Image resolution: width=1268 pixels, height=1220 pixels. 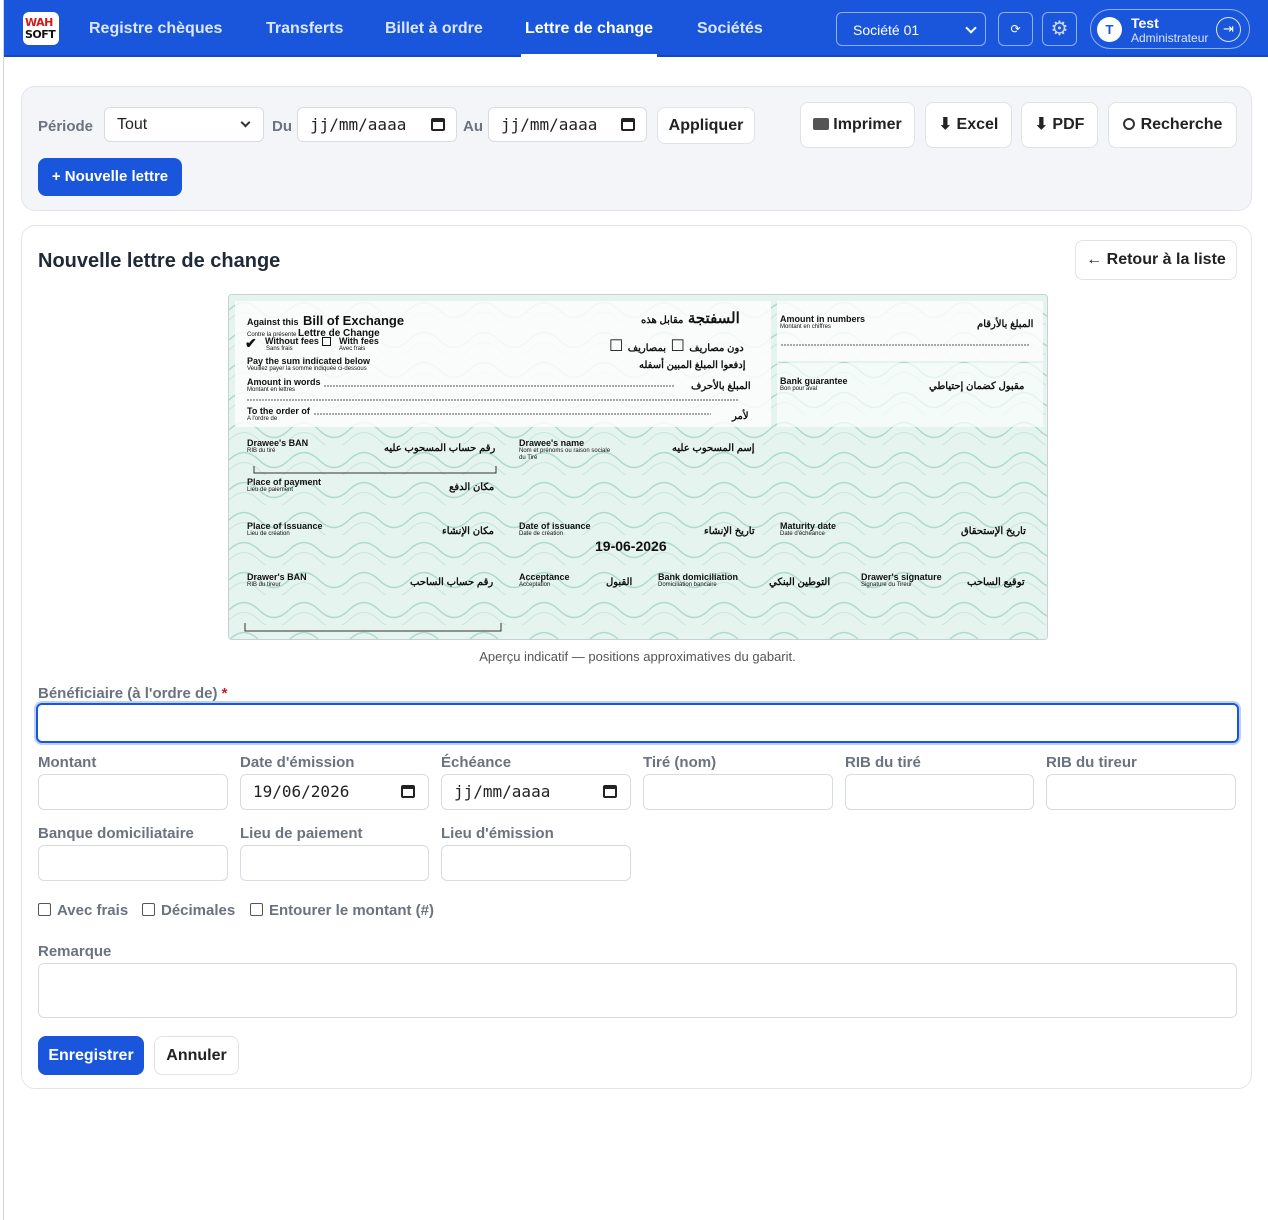 I want to click on pdf-button: ⬇ PDF, so click(x=1059, y=125).